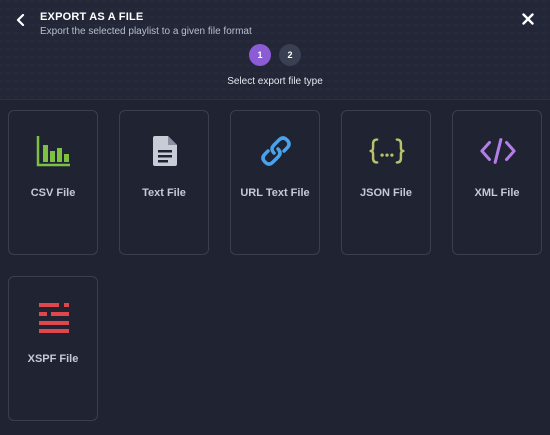 The width and height of the screenshot is (550, 435). What do you see at coordinates (53, 359) in the screenshot?
I see `file-type-label: XSPF File` at bounding box center [53, 359].